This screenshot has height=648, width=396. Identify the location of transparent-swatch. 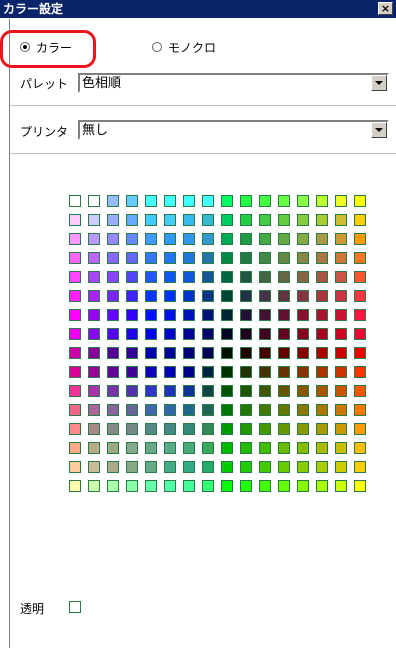
(75, 607).